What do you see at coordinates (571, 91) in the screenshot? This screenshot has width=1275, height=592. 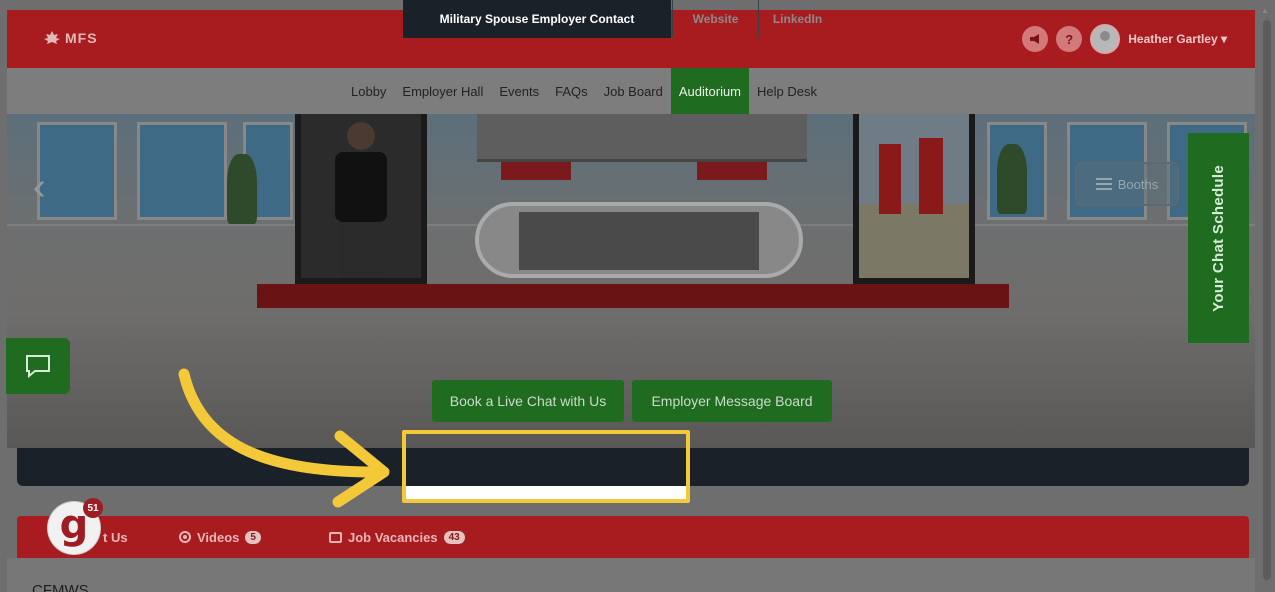 I see `nav-item-faqs: FAQs` at bounding box center [571, 91].